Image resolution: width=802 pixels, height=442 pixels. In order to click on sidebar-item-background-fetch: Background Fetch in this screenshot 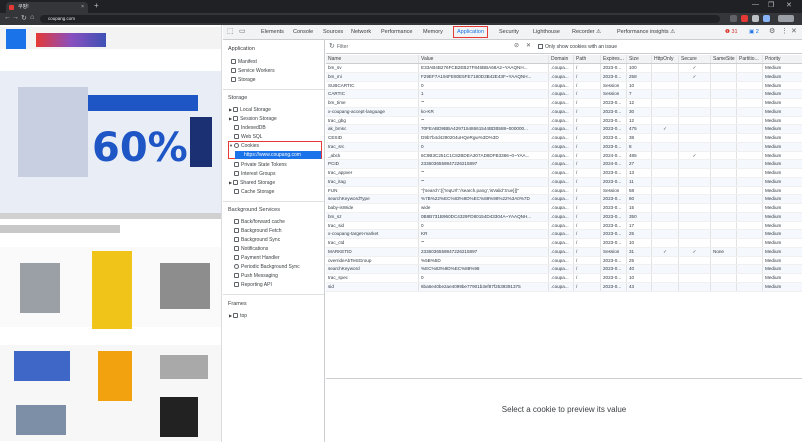, I will do `click(258, 231)`.